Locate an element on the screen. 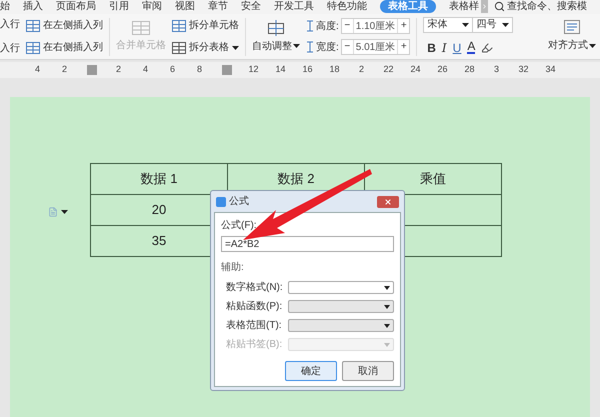  close-icon is located at coordinates (388, 202).